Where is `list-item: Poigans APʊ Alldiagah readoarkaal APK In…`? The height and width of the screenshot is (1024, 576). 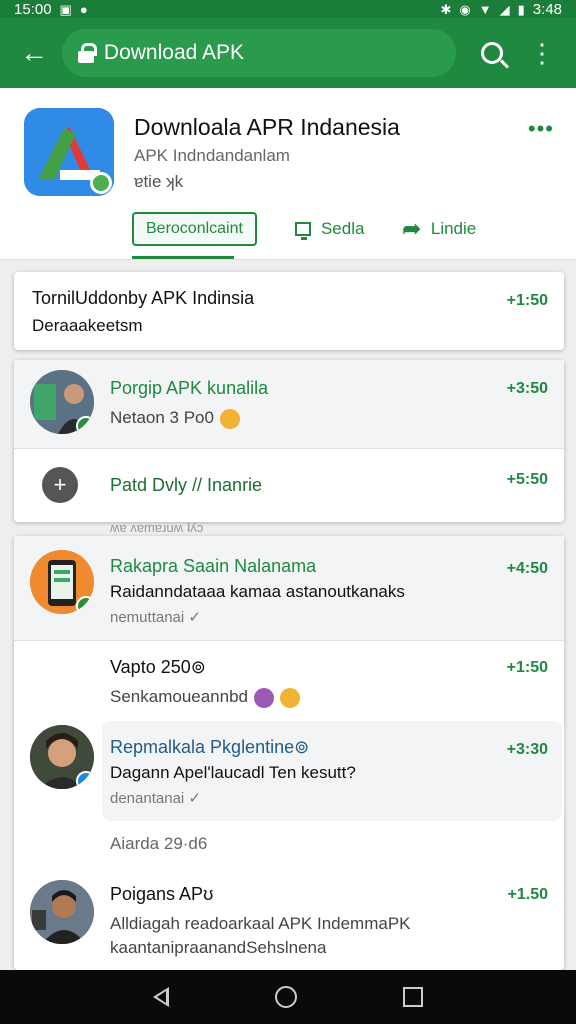
list-item: Poigans APʊ Alldiagah readoarkaal APK In… is located at coordinates (289, 918).